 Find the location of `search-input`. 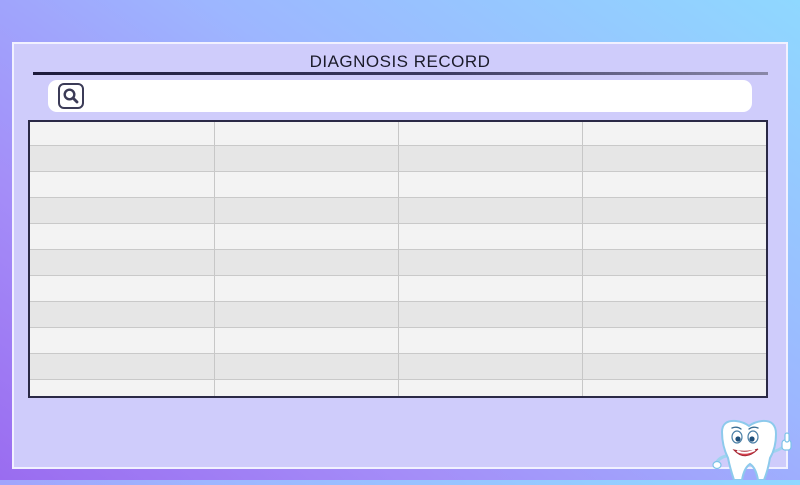

search-input is located at coordinates (421, 97).